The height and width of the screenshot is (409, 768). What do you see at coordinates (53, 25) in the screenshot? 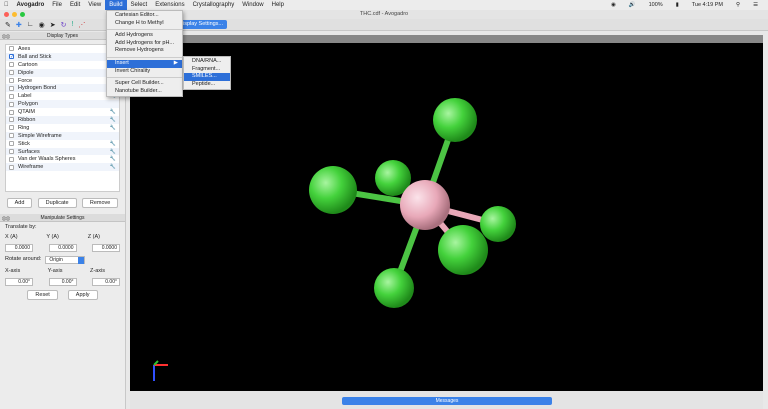
I see `select-tool-icon: ➤` at bounding box center [53, 25].